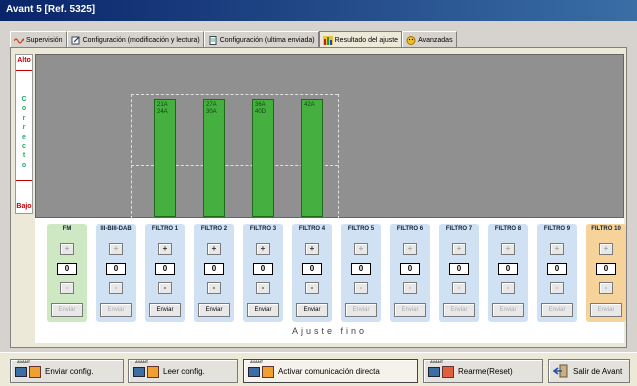 Image resolution: width=637 pixels, height=386 pixels. Describe the element at coordinates (312, 229) in the screenshot. I see `column-title: FILTRO 4` at that location.